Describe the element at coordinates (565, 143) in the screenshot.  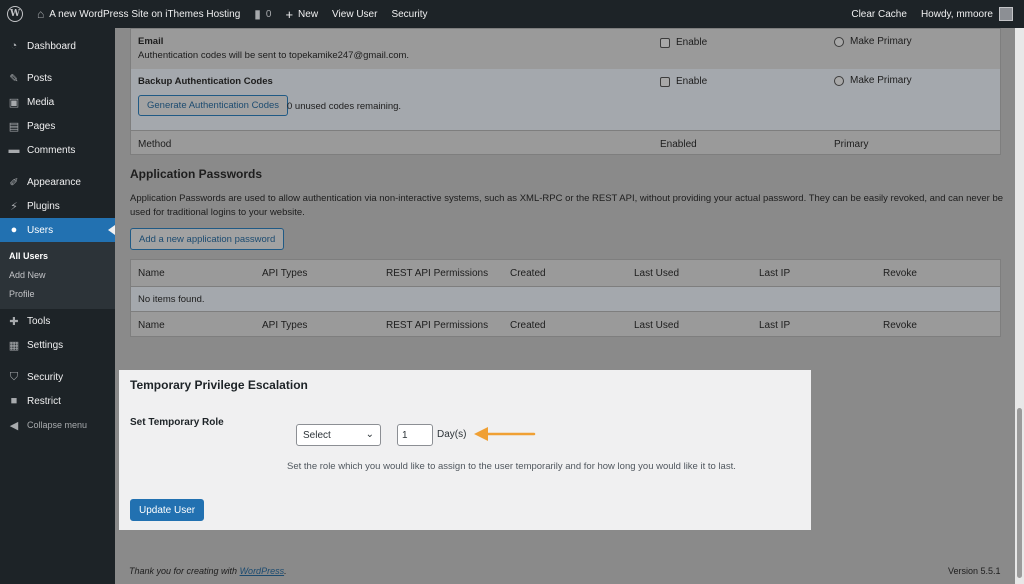
I see `table-footer-row: Method Enabled Primary` at that location.